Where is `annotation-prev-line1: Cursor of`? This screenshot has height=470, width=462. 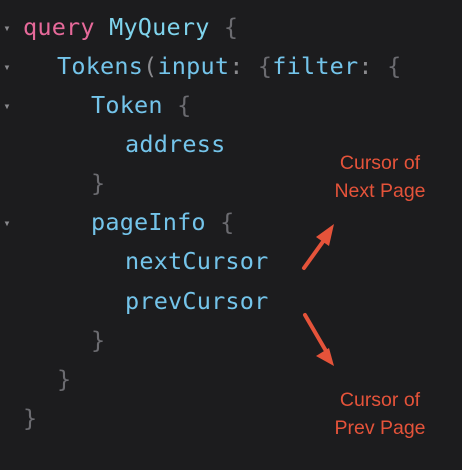 annotation-prev-line1: Cursor of is located at coordinates (380, 400).